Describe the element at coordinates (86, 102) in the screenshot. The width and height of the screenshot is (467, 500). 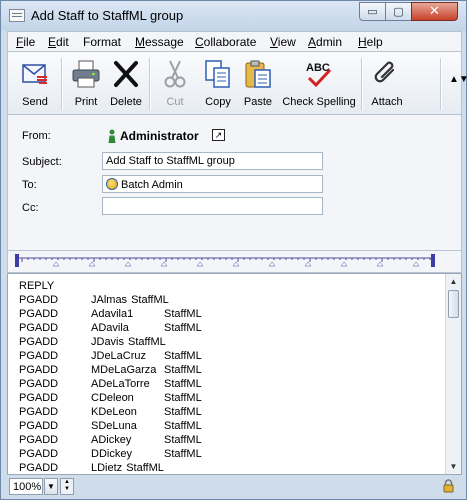
I see `print-label: Print` at that location.